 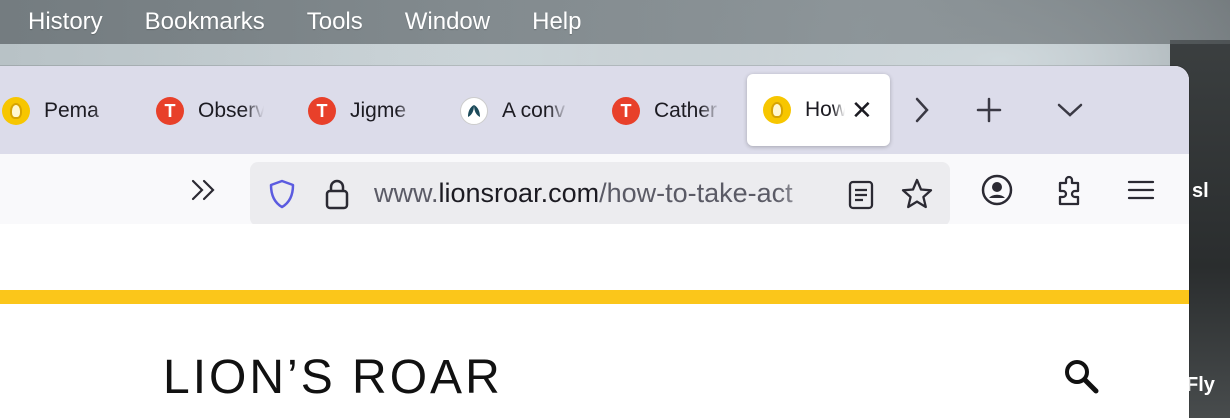 I want to click on leaf-favicon-icon, so click(x=474, y=111).